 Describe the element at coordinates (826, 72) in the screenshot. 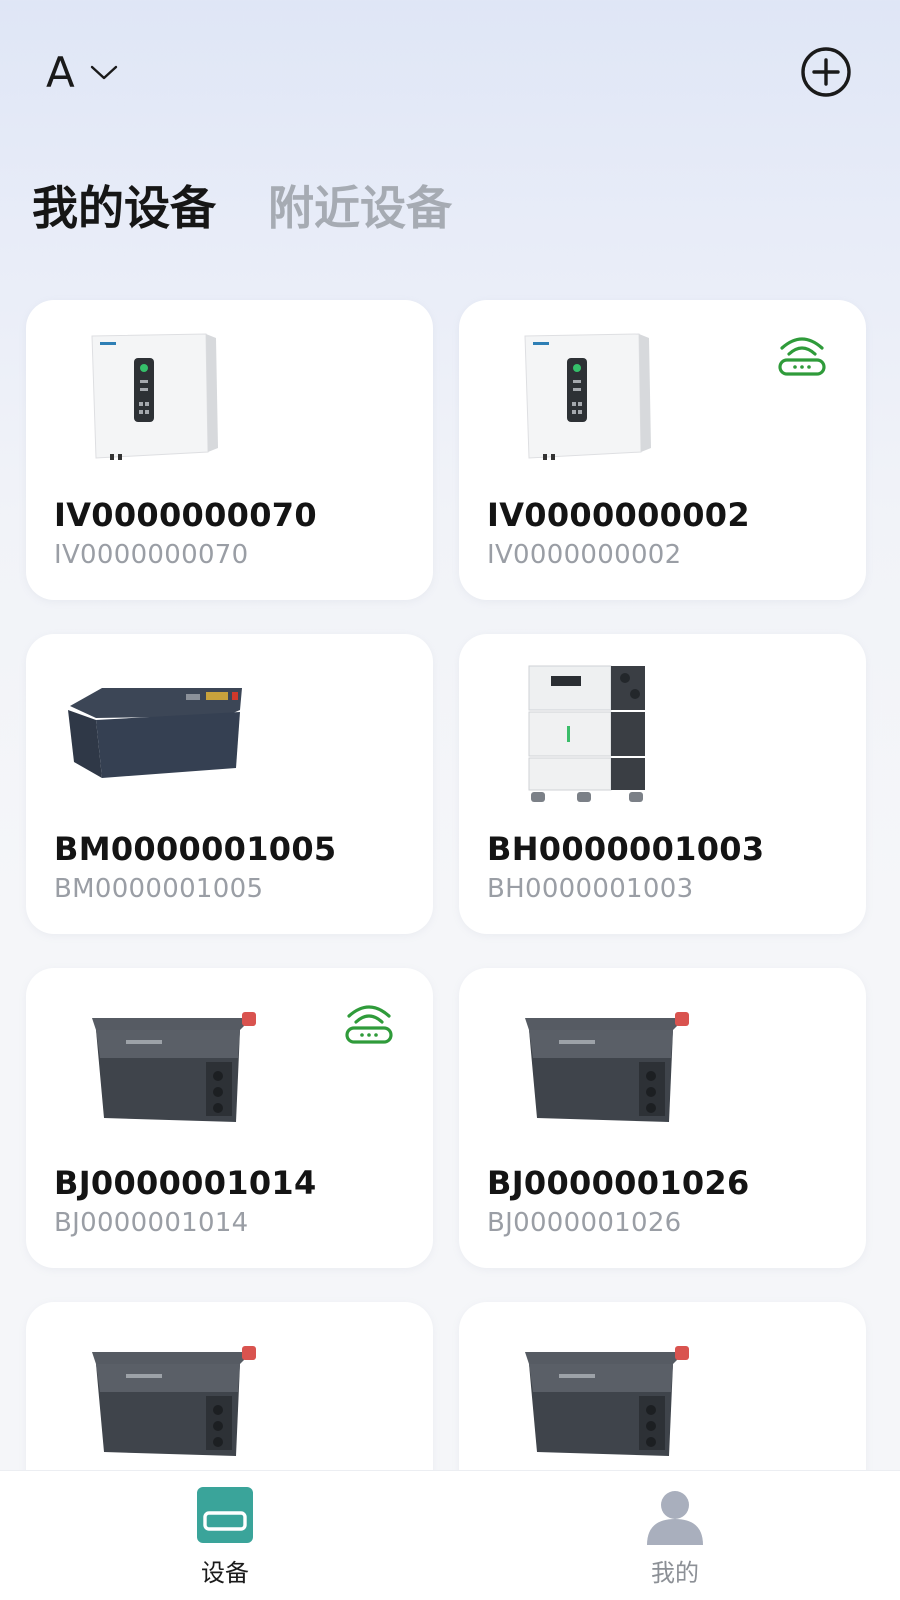

I see `add-device-button` at that location.